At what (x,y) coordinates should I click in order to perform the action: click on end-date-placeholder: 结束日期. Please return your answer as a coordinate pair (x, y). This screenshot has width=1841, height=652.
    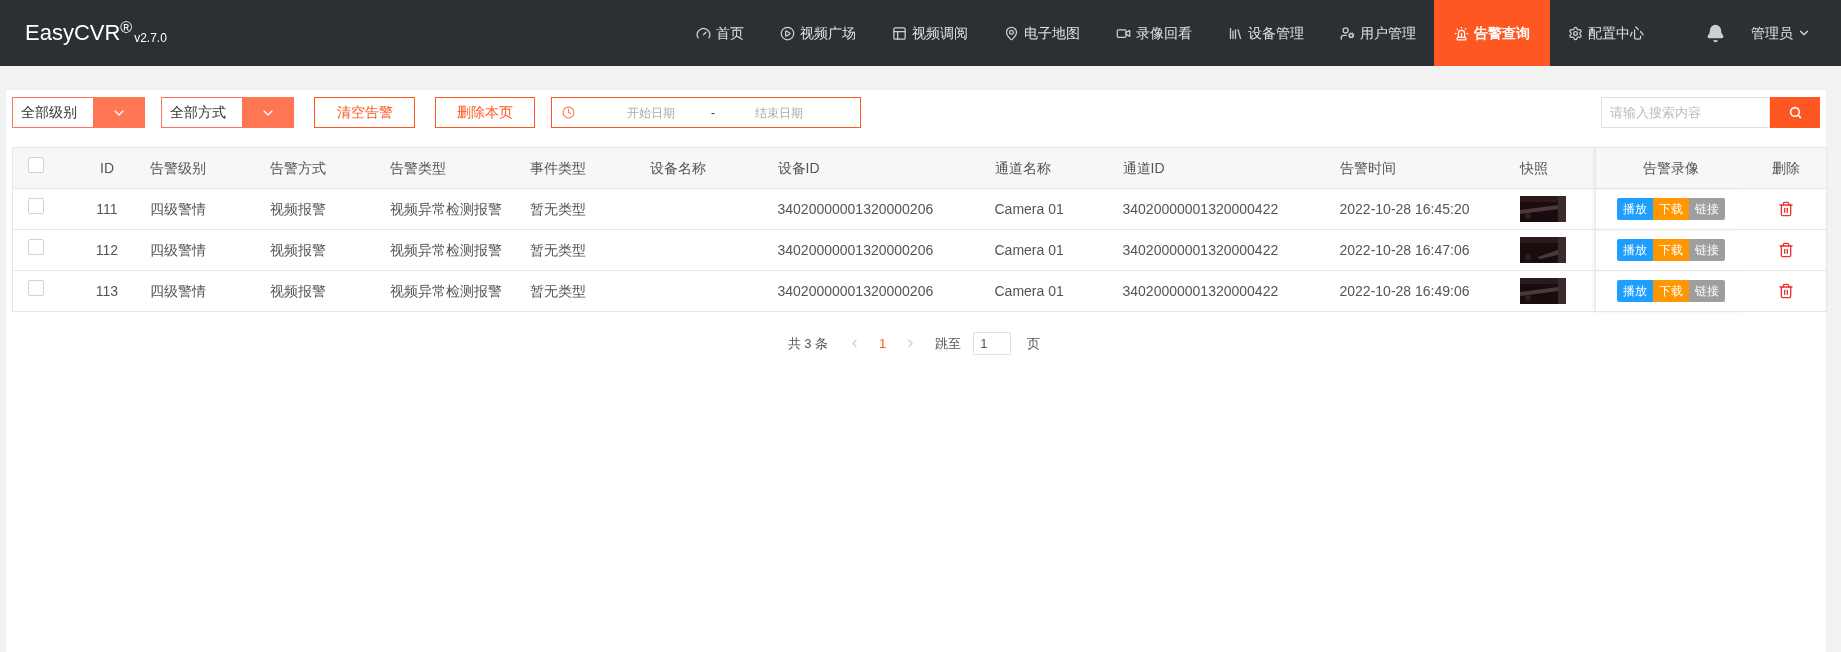
    Looking at the image, I should click on (779, 113).